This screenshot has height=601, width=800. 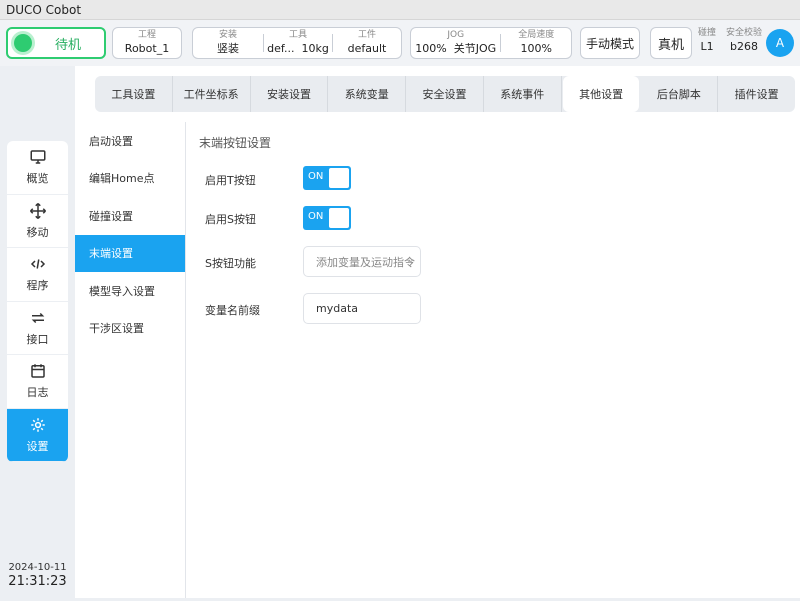 I want to click on safety-check-value: b268, so click(x=744, y=46).